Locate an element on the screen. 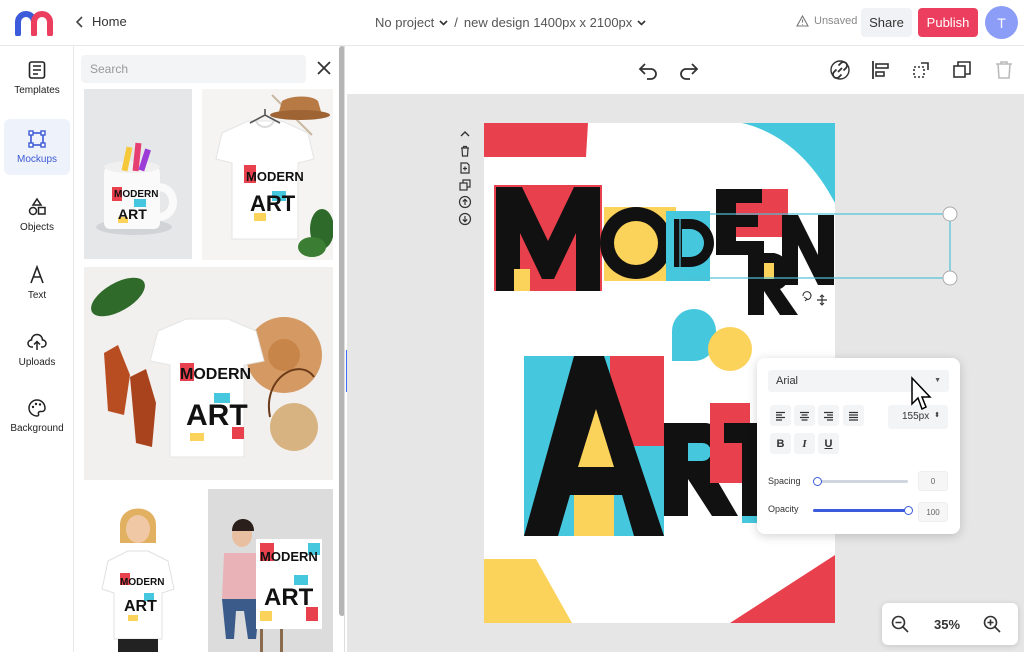 The image size is (1024, 652). tshirt-flatlay-mockup-image: MODERN ART is located at coordinates (206, 367).